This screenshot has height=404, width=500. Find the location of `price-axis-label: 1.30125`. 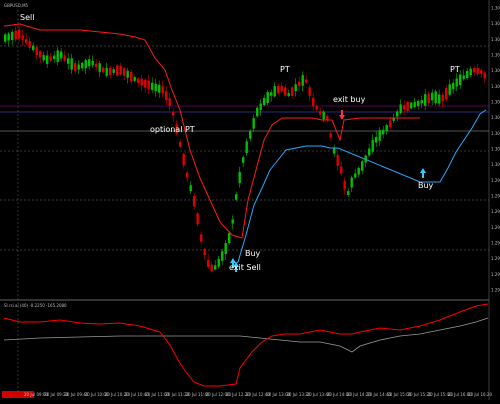

price-axis-label: 1.30125 is located at coordinates (495, 86).